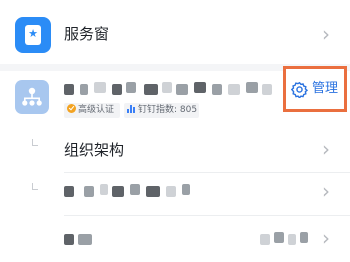 The width and height of the screenshot is (350, 262). What do you see at coordinates (325, 88) in the screenshot?
I see `manage-label: 管理` at bounding box center [325, 88].